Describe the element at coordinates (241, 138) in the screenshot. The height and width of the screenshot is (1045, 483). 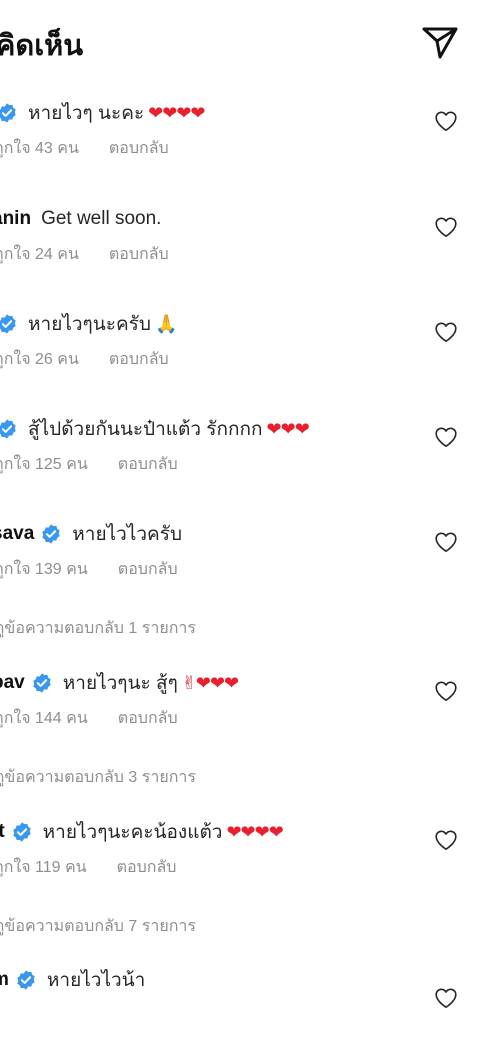
I see `comment-item: หายไวๆ นะคะ ❤❤❤❤ ถูกใจ 43 คน ตอบกลับ` at that location.